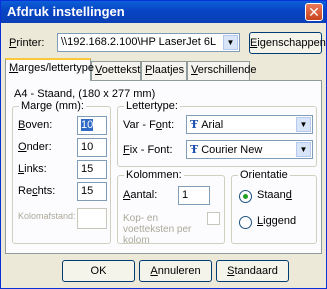 This screenshot has width=327, height=289. I want to click on title-bar: Afdruk instellingen ✕, so click(163, 12).